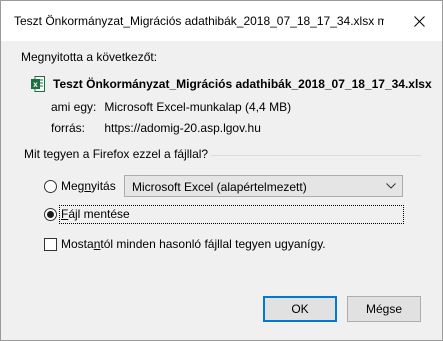 The height and width of the screenshot is (341, 443). What do you see at coordinates (68, 128) in the screenshot?
I see `file-source-key: forrás:` at bounding box center [68, 128].